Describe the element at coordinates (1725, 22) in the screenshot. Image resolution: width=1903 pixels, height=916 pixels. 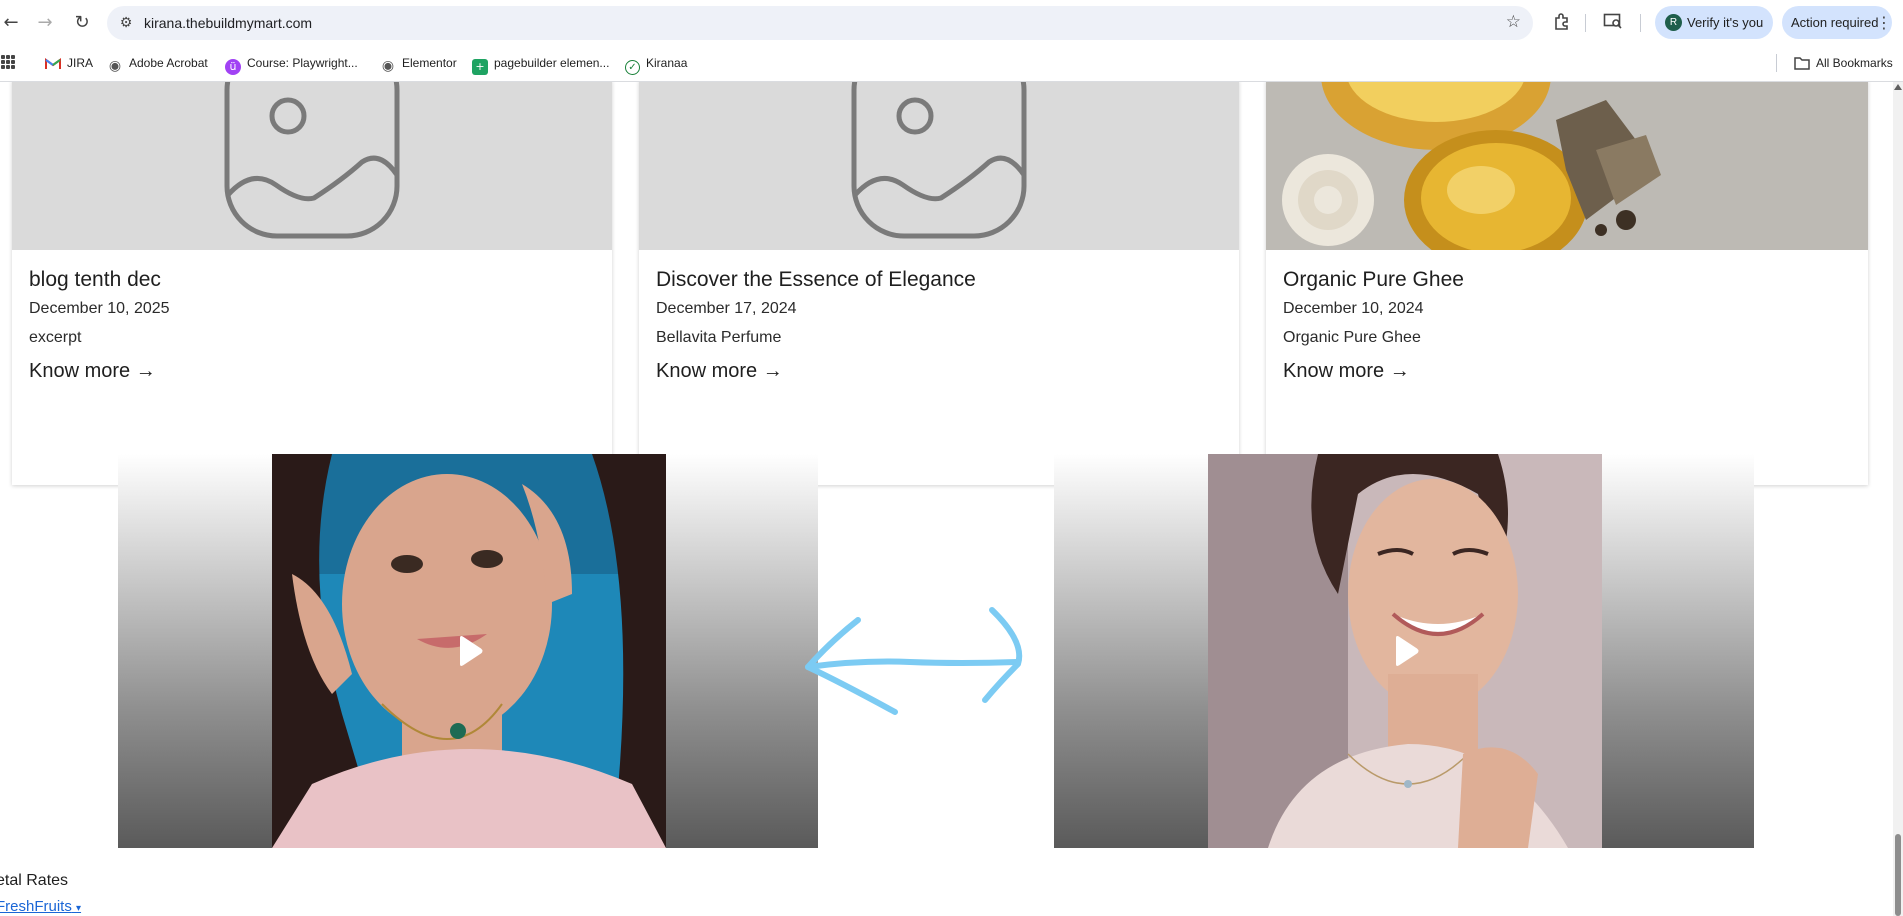
I see `verify-label: Verify it's you` at that location.